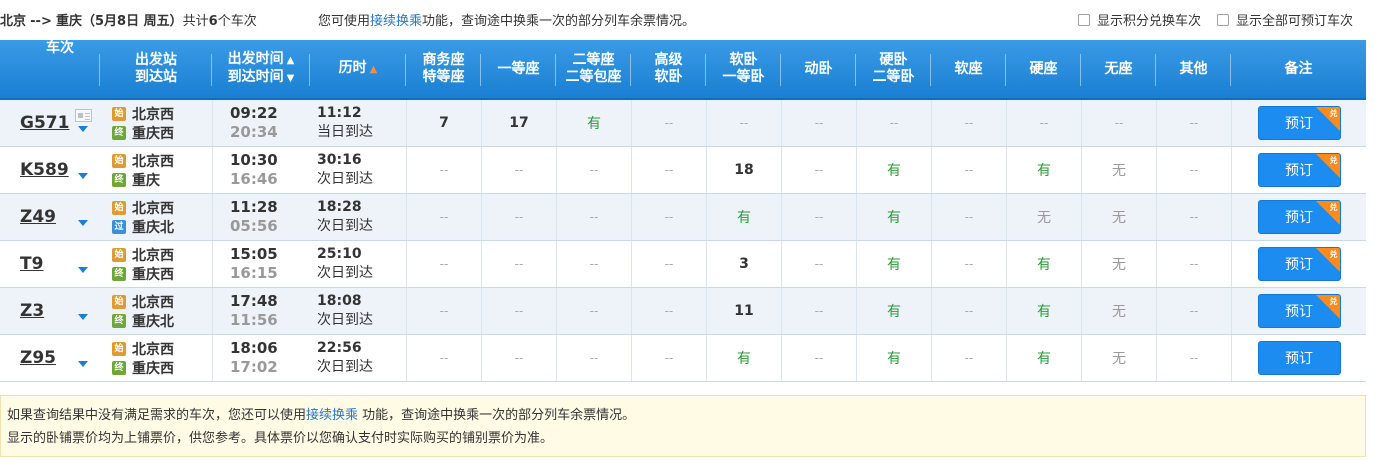 The image size is (1375, 460). Describe the element at coordinates (506, 19) in the screenshot. I see `transfer-hint: 您可使用接续换乘功能，查询途中换乘一次的部分列车余票情况。` at that location.